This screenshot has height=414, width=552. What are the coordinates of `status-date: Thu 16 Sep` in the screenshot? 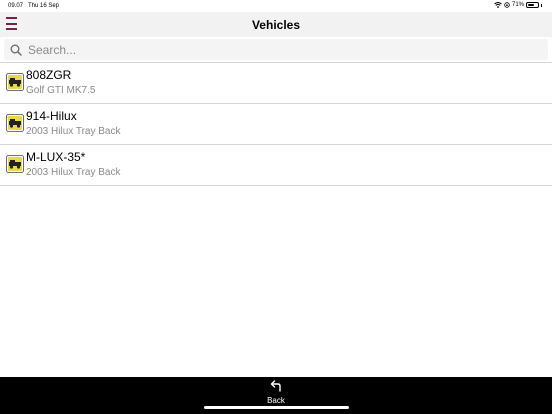 It's located at (44, 6).